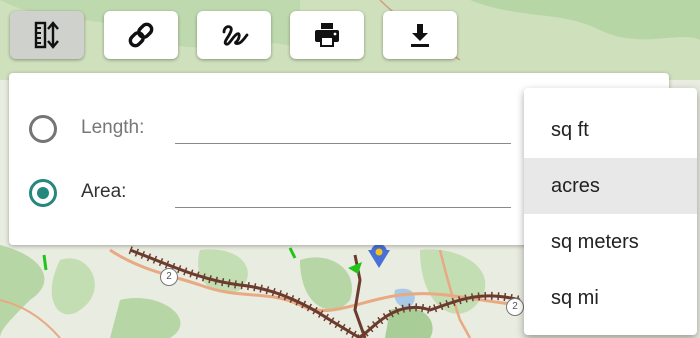  Describe the element at coordinates (610, 130) in the screenshot. I see `unit-option-sq-ft: sq ft` at that location.